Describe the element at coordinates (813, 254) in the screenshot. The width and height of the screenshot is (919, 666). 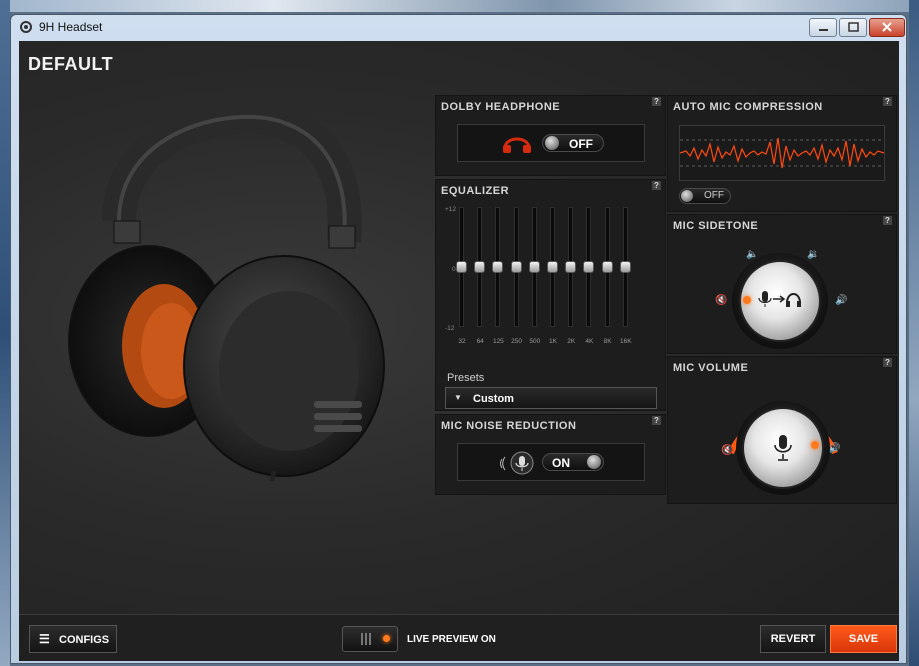
I see `volume-mid-icon: 🔉` at that location.